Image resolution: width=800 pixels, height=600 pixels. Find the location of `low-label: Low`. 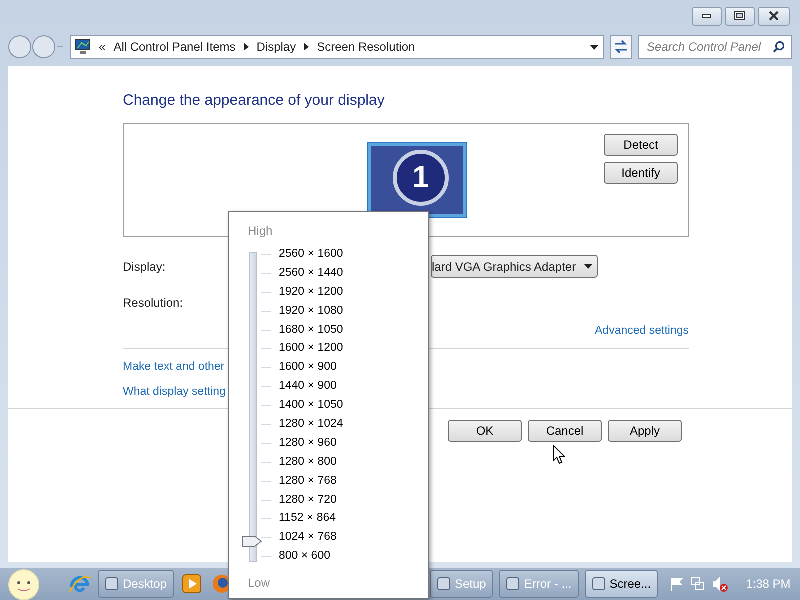

low-label: Low is located at coordinates (259, 583).